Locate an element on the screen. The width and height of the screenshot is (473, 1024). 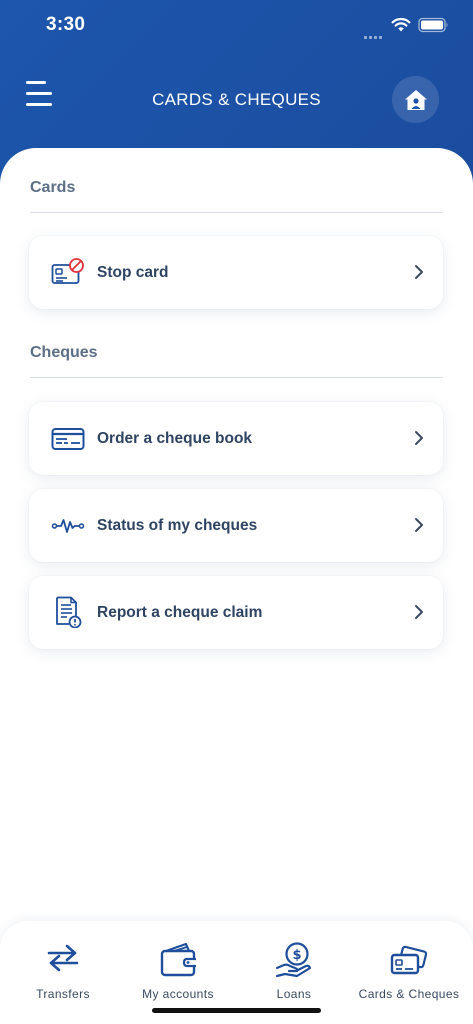
cellular-signal-icon is located at coordinates (374, 35).